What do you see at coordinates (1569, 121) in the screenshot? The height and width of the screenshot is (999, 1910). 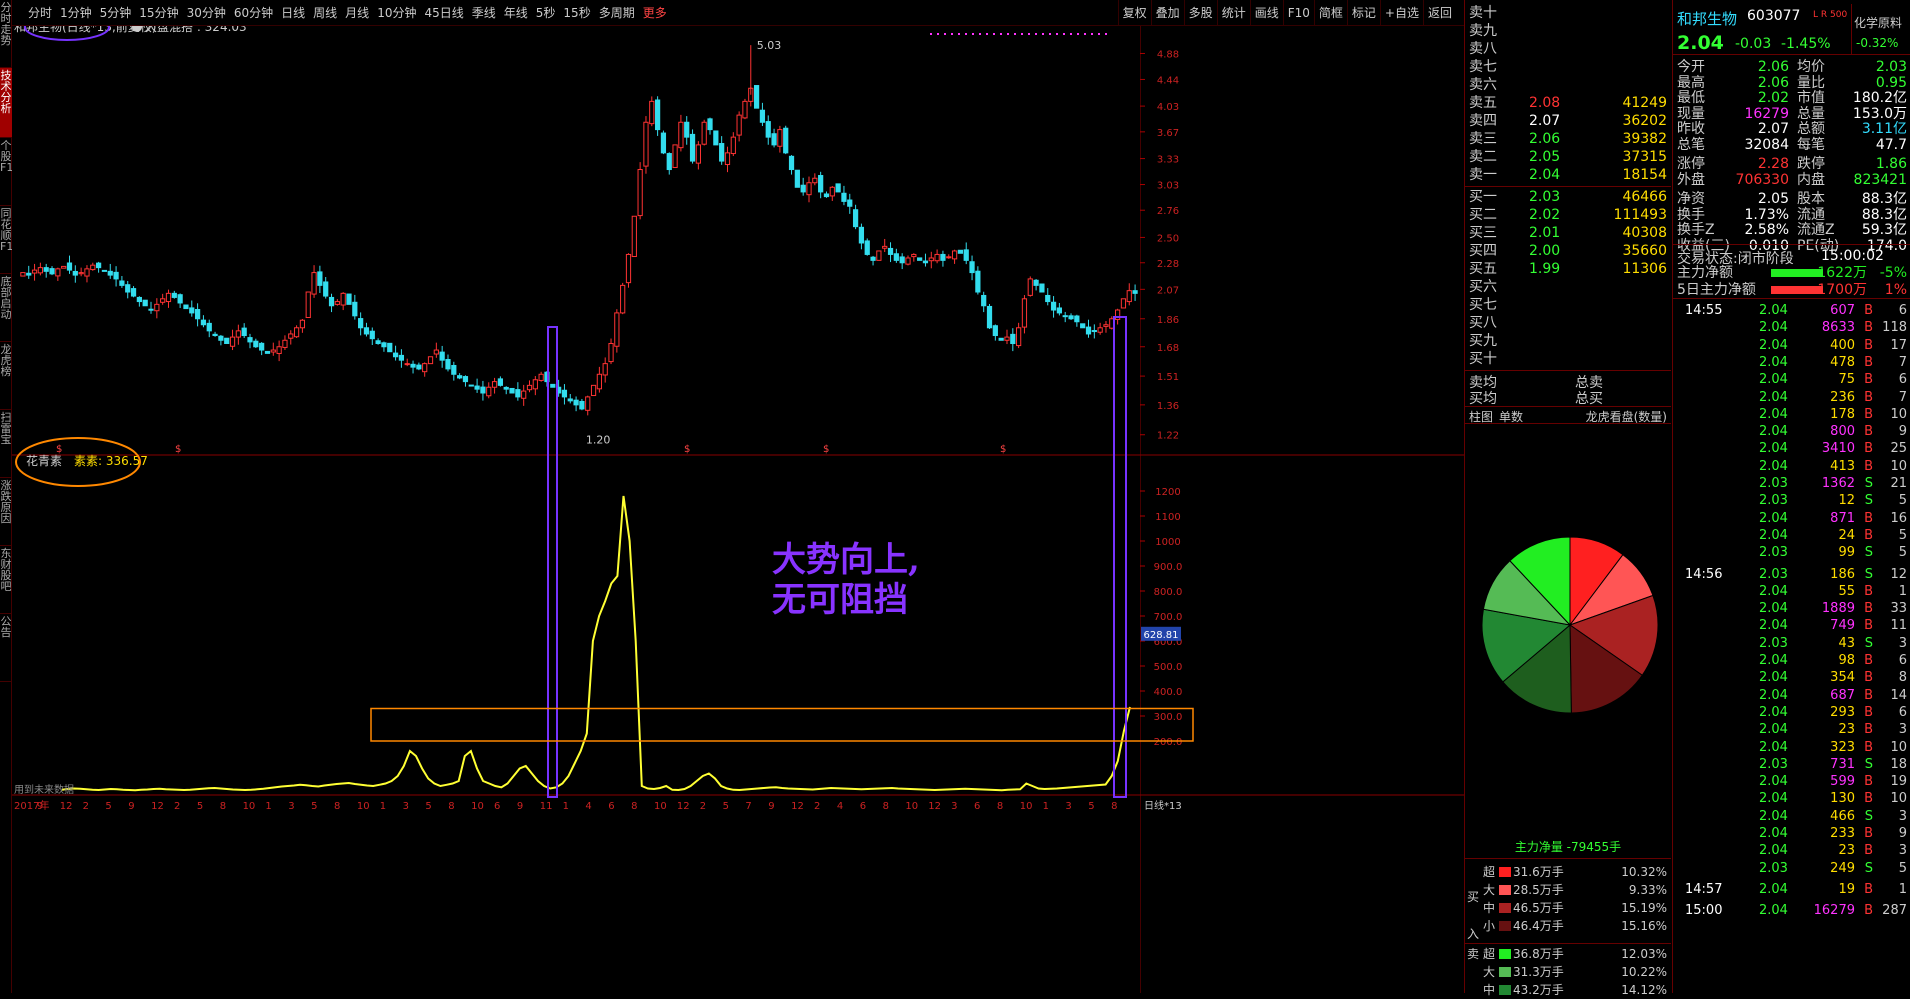 I see `sell-order-row: 卖四 2.07 36202` at bounding box center [1569, 121].